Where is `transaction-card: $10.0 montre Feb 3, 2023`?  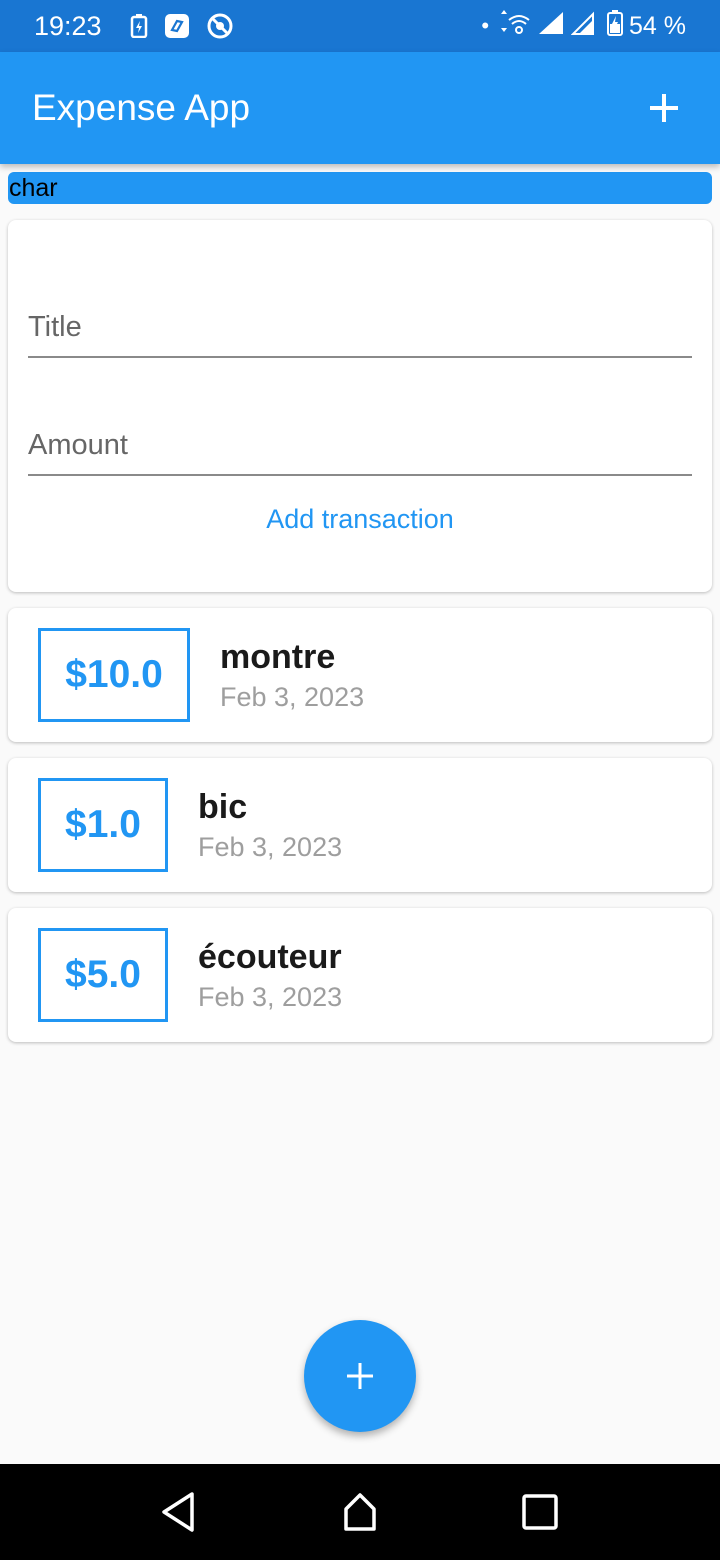 transaction-card: $10.0 montre Feb 3, 2023 is located at coordinates (360, 675).